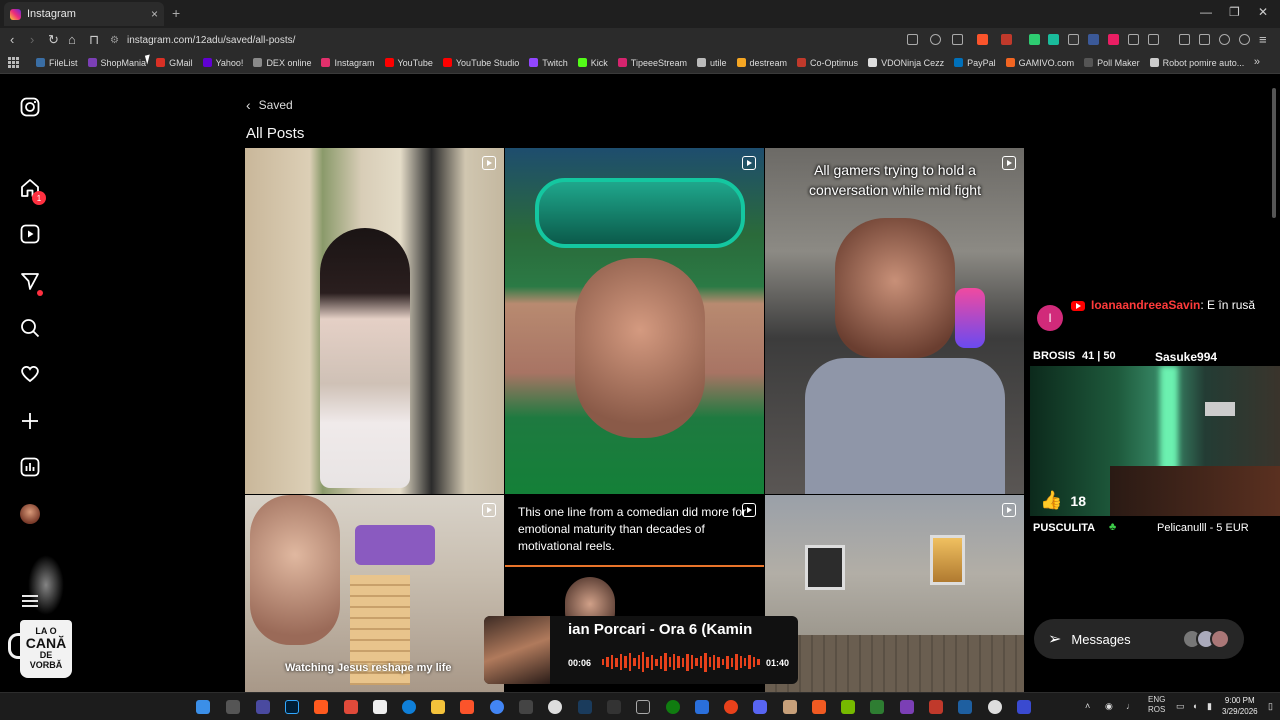  What do you see at coordinates (975, 63) in the screenshot?
I see `bookmark-item: PayPal` at bounding box center [975, 63].